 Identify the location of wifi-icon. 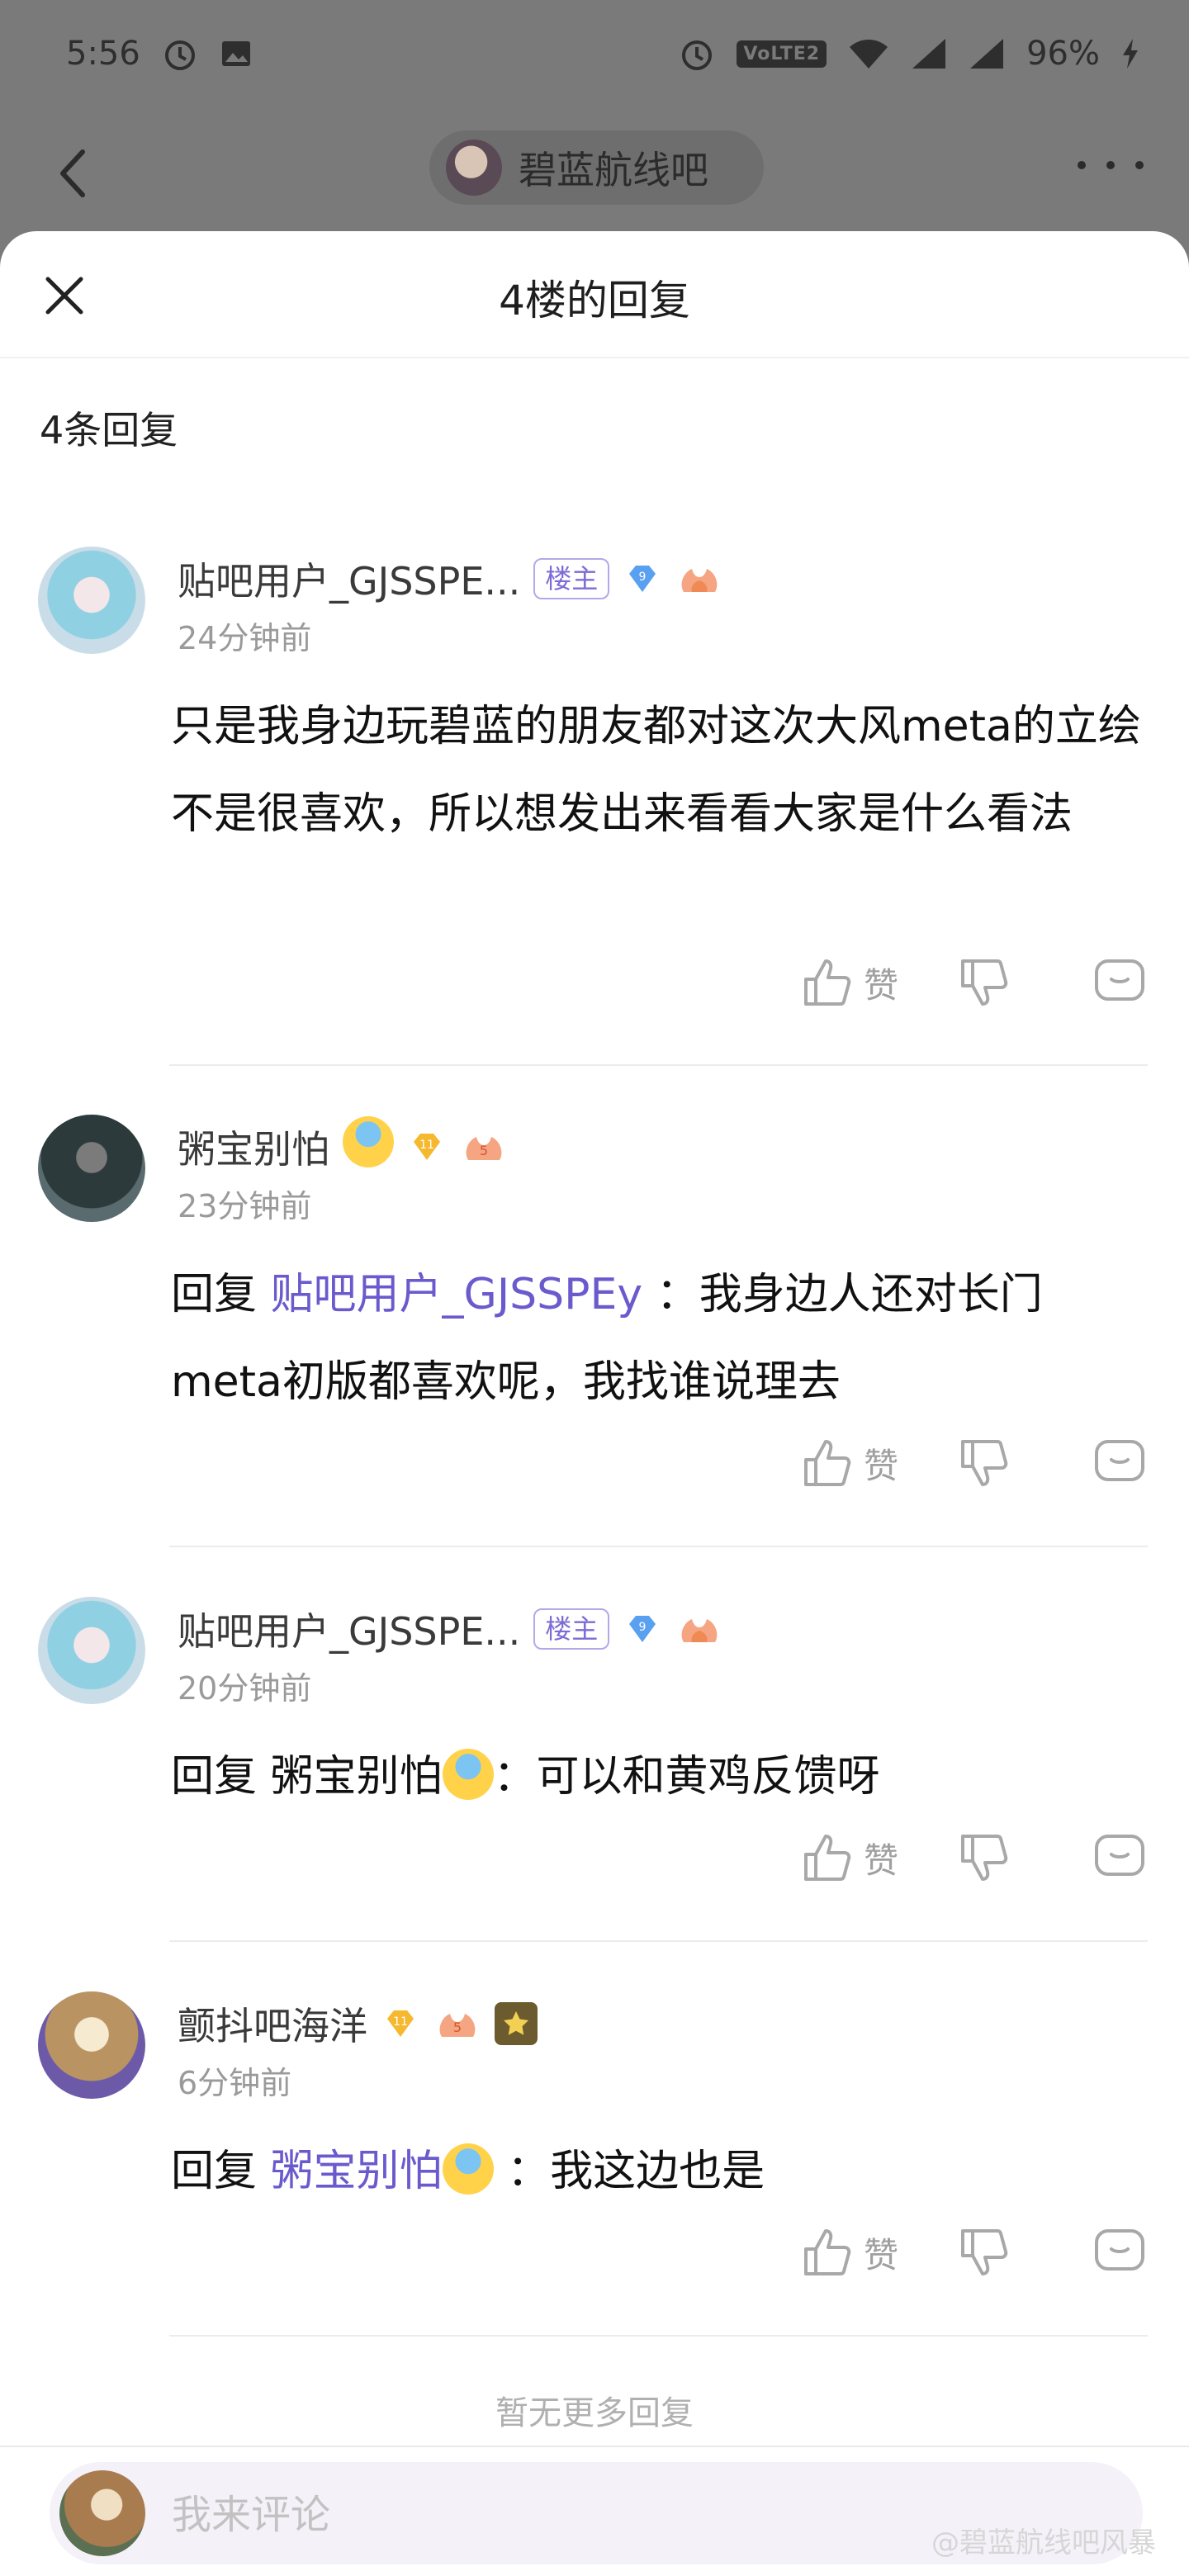
(868, 53).